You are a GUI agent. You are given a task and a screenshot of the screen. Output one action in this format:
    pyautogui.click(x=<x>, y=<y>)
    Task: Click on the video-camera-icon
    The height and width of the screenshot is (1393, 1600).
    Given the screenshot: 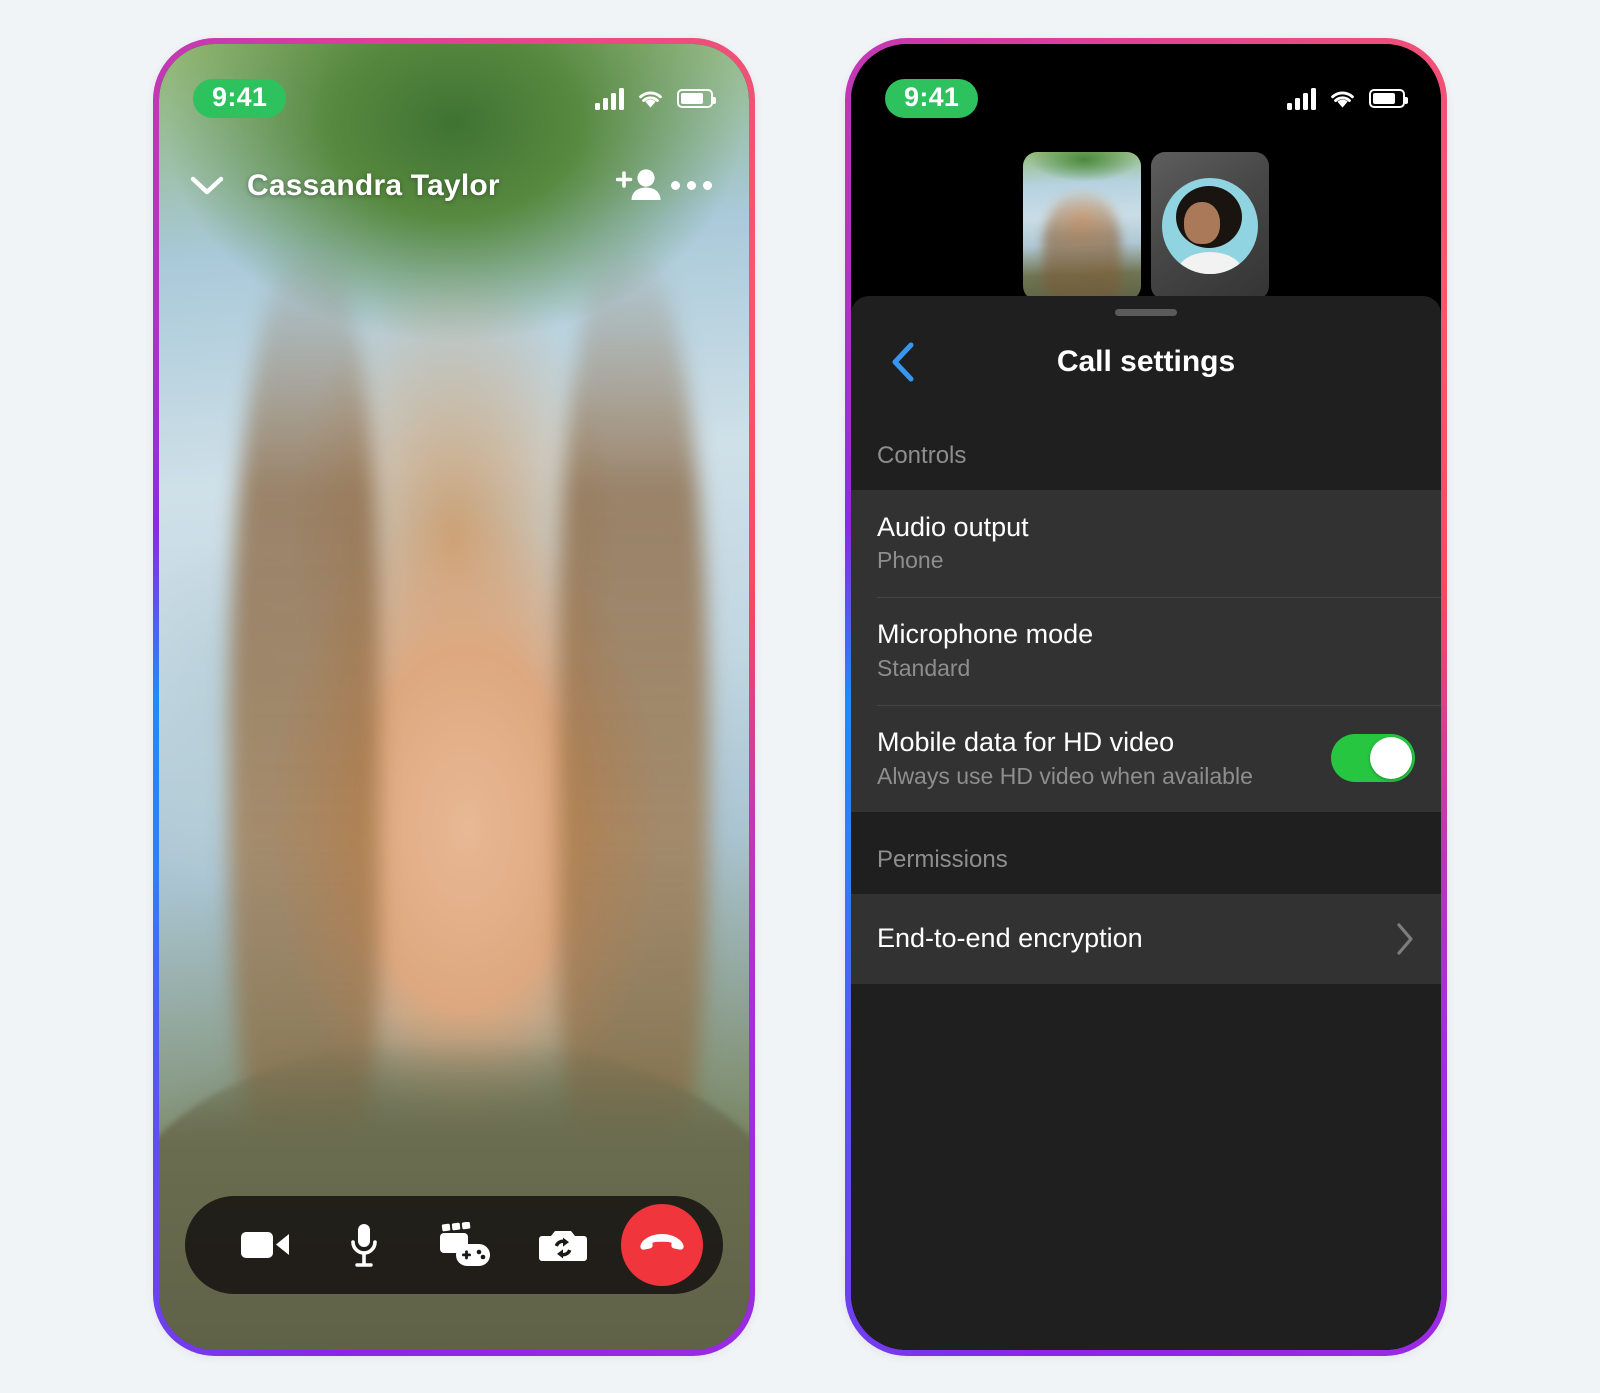 What is the action you would take?
    pyautogui.click(x=264, y=1244)
    